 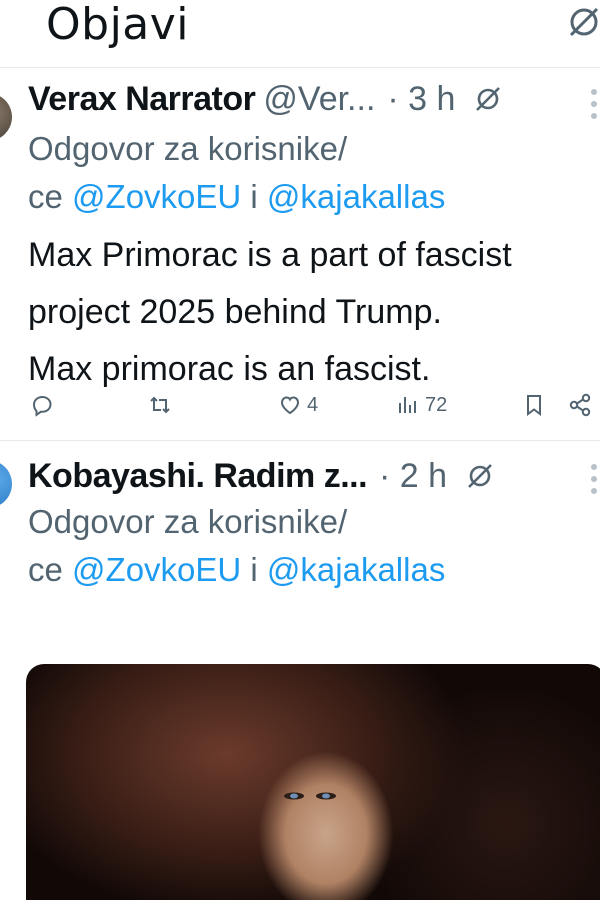 I want to click on tweet-header: Kobayashi. Radim z... · 2 h, so click(x=309, y=476).